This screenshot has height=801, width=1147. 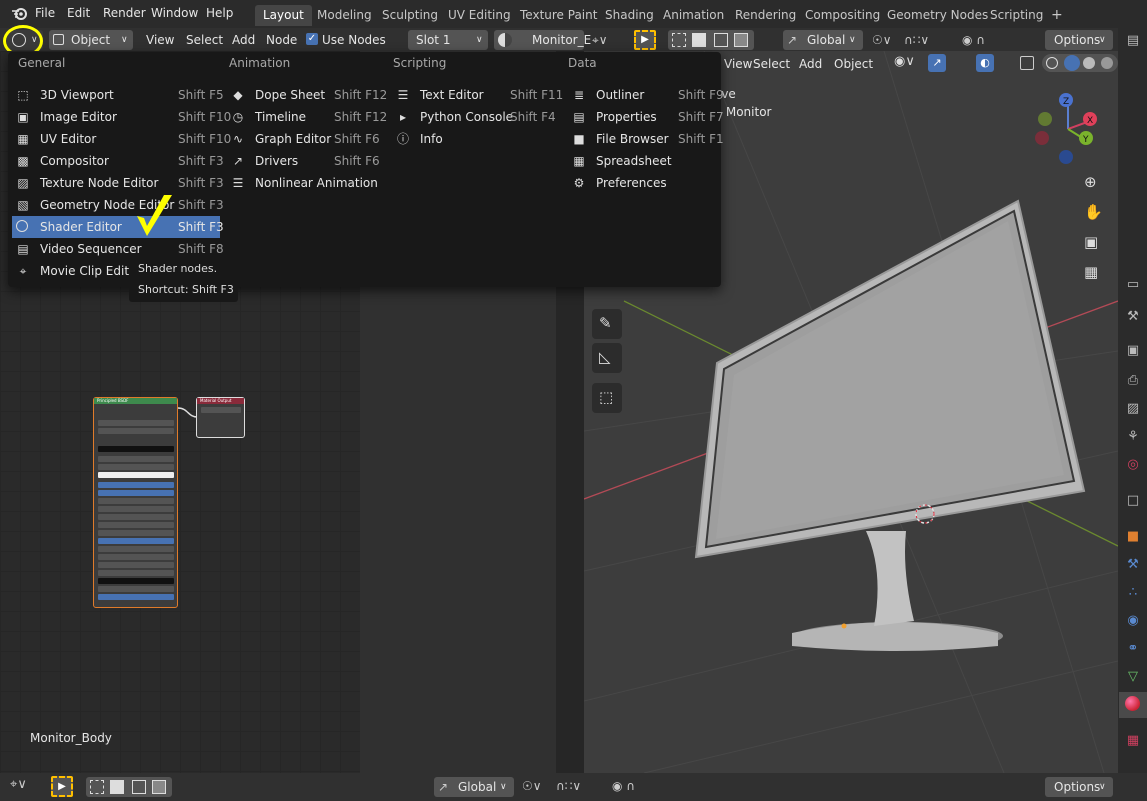 I want to click on render-properties-icon: ▣, so click(x=1133, y=351).